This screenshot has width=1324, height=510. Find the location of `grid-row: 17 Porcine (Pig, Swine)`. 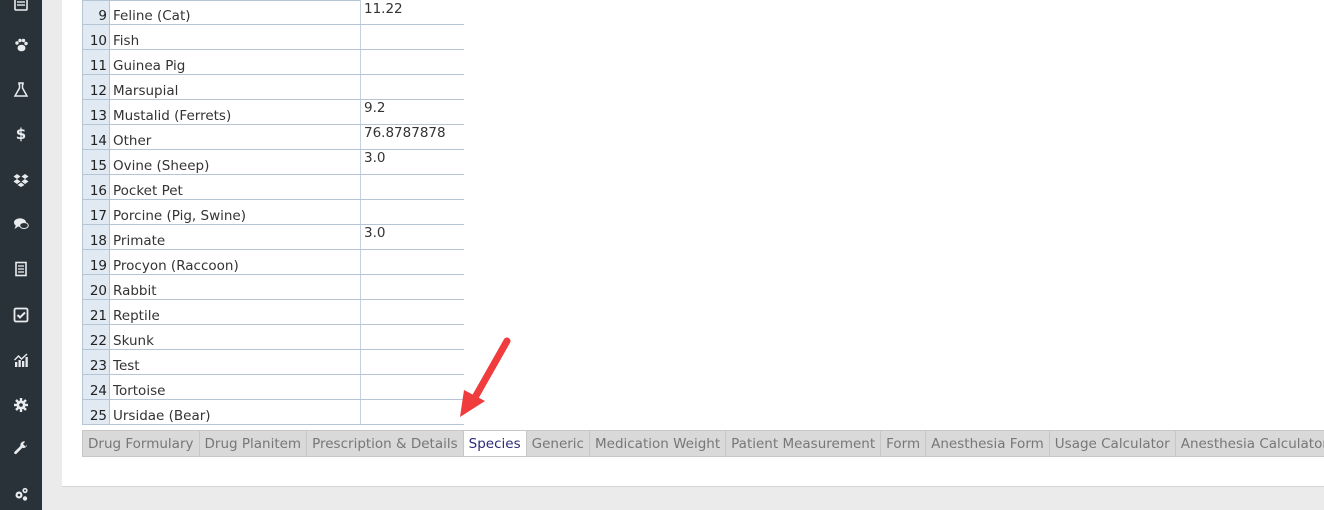

grid-row: 17 Porcine (Pig, Swine) is located at coordinates (273, 212).